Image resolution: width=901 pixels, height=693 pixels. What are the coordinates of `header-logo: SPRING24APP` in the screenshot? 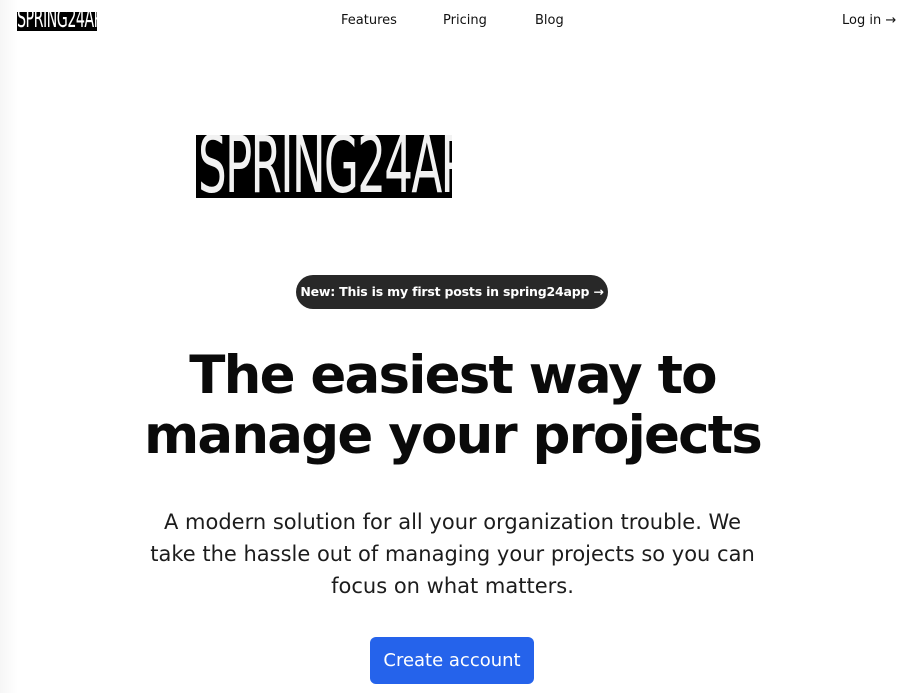 It's located at (57, 21).